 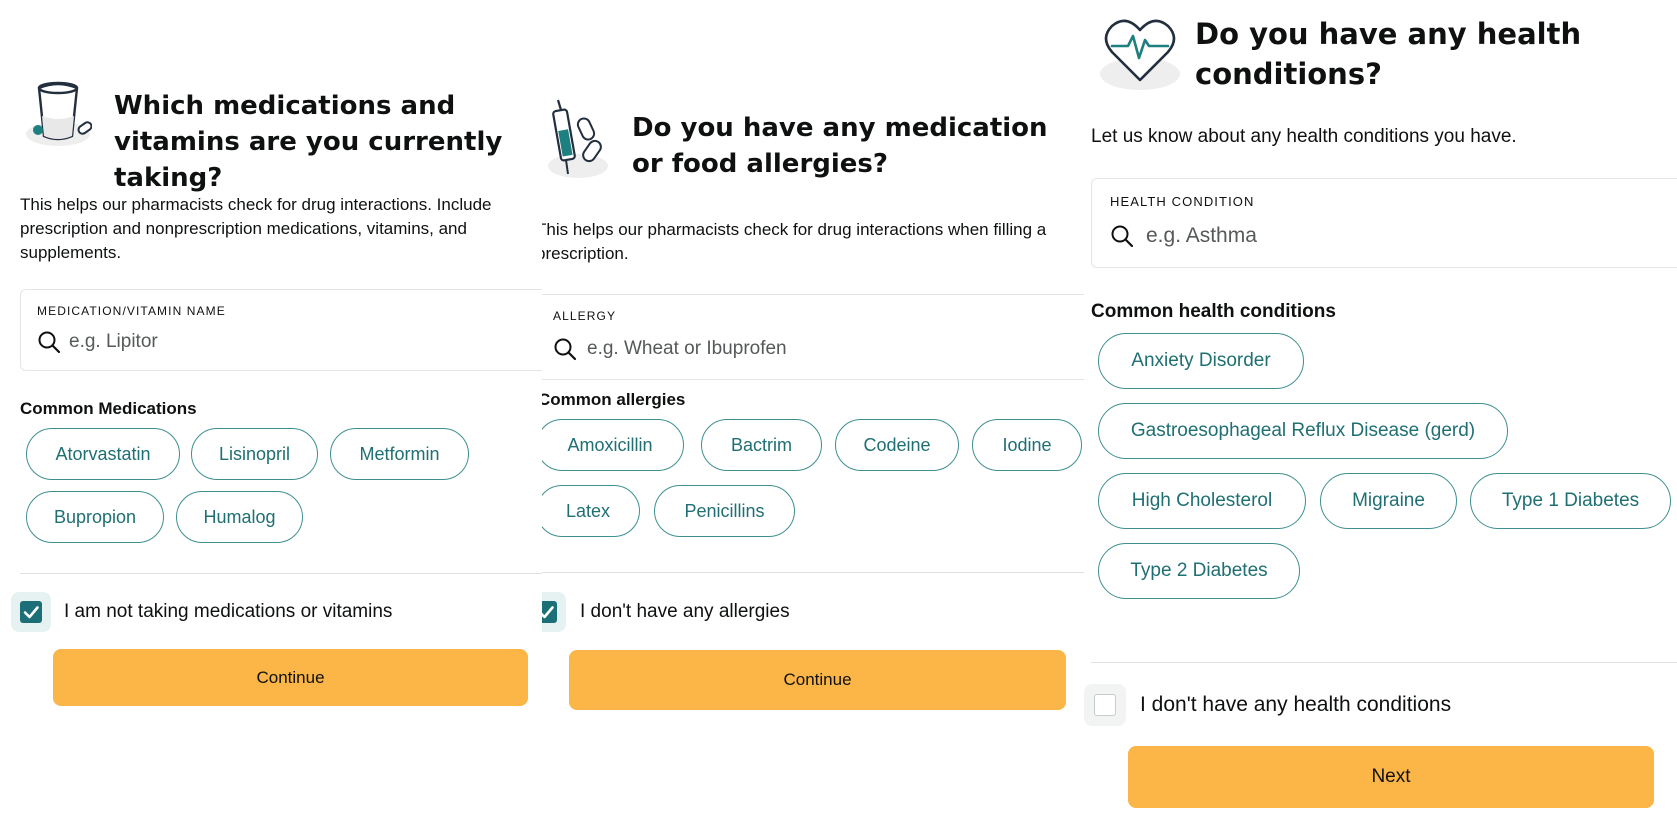 I want to click on chip-metformin: Metformin, so click(x=399, y=454).